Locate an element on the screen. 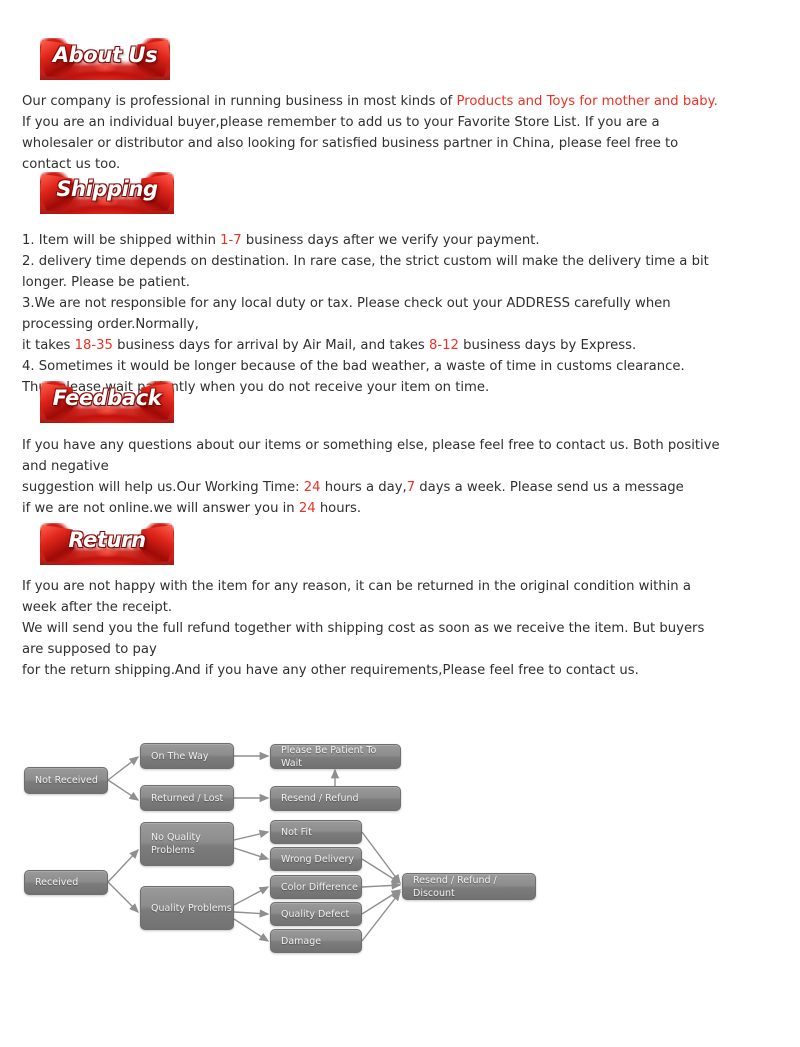  flow-node-quality-problems: Quality Problems is located at coordinates (187, 908).